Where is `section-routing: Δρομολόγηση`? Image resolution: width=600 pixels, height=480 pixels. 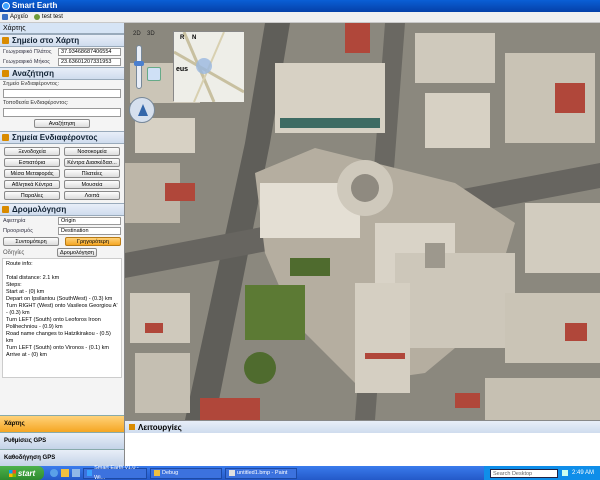 section-routing: Δρομολόγηση is located at coordinates (62, 209).